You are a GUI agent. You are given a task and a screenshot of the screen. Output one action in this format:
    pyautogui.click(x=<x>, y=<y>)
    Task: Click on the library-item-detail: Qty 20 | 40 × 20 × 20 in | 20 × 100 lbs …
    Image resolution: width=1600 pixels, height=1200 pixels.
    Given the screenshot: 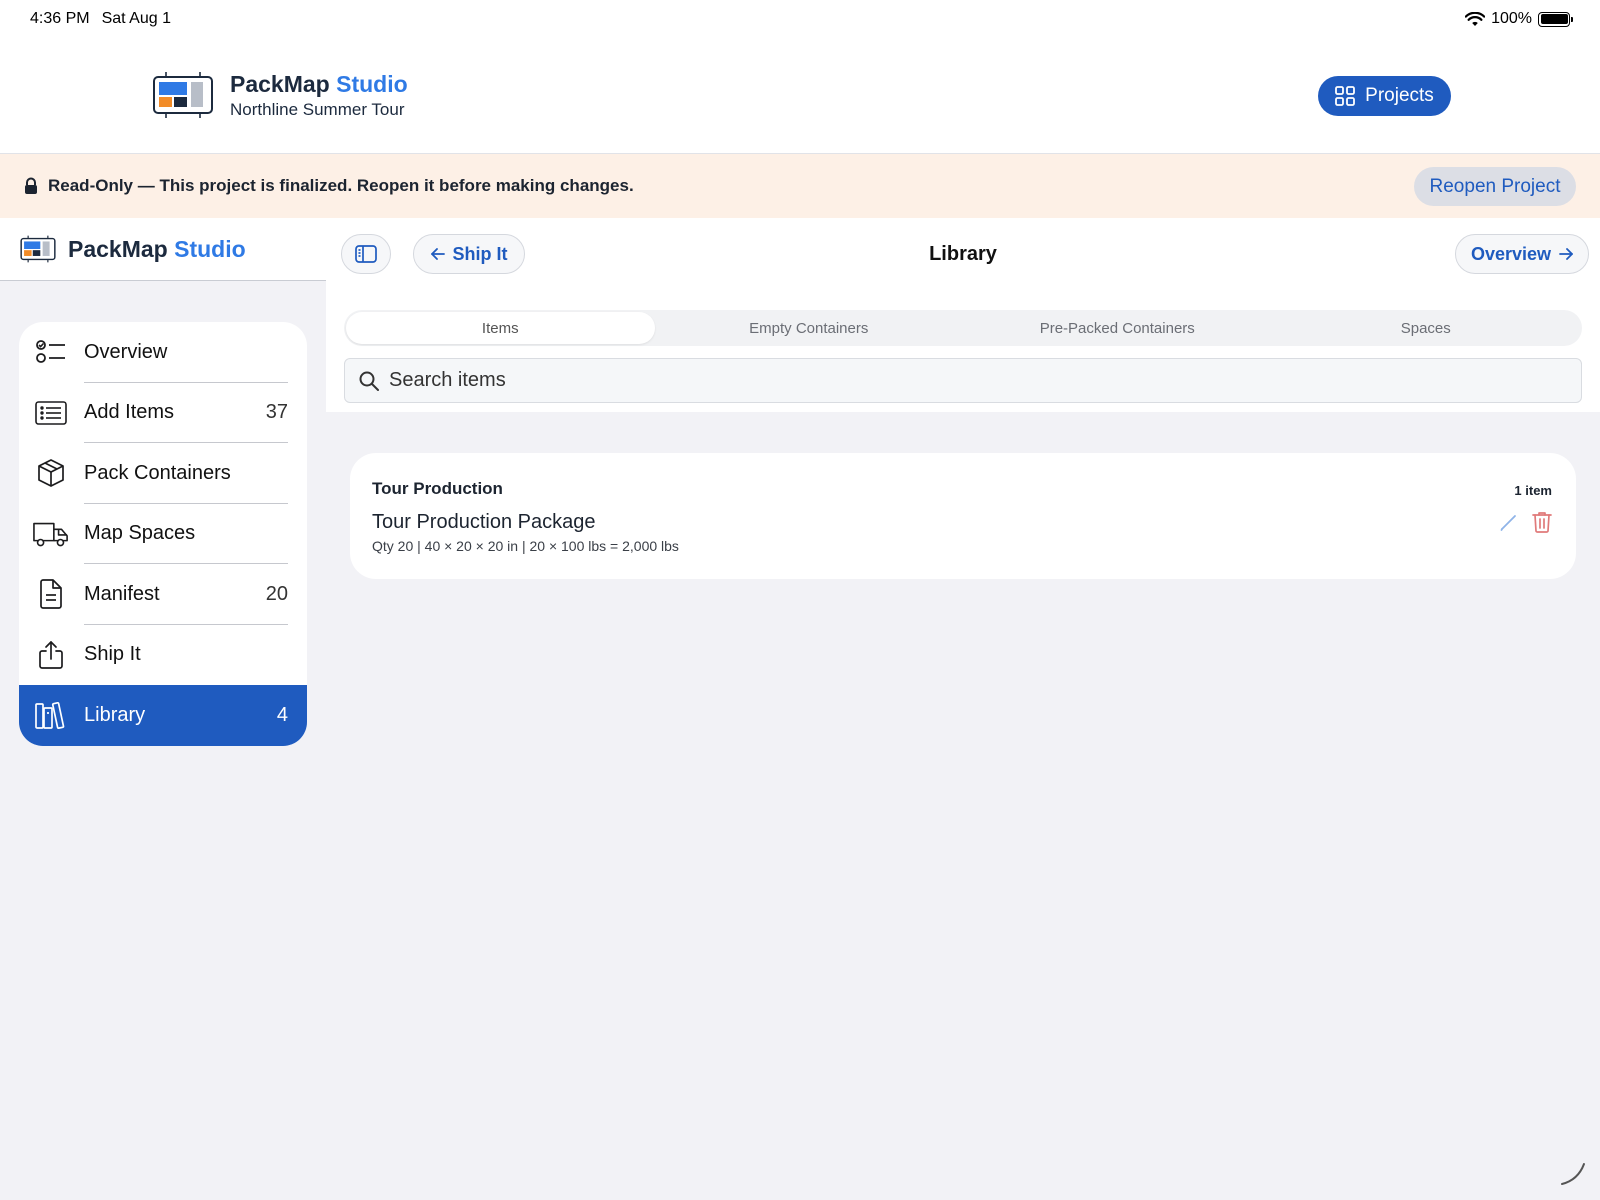 What is the action you would take?
    pyautogui.click(x=525, y=546)
    